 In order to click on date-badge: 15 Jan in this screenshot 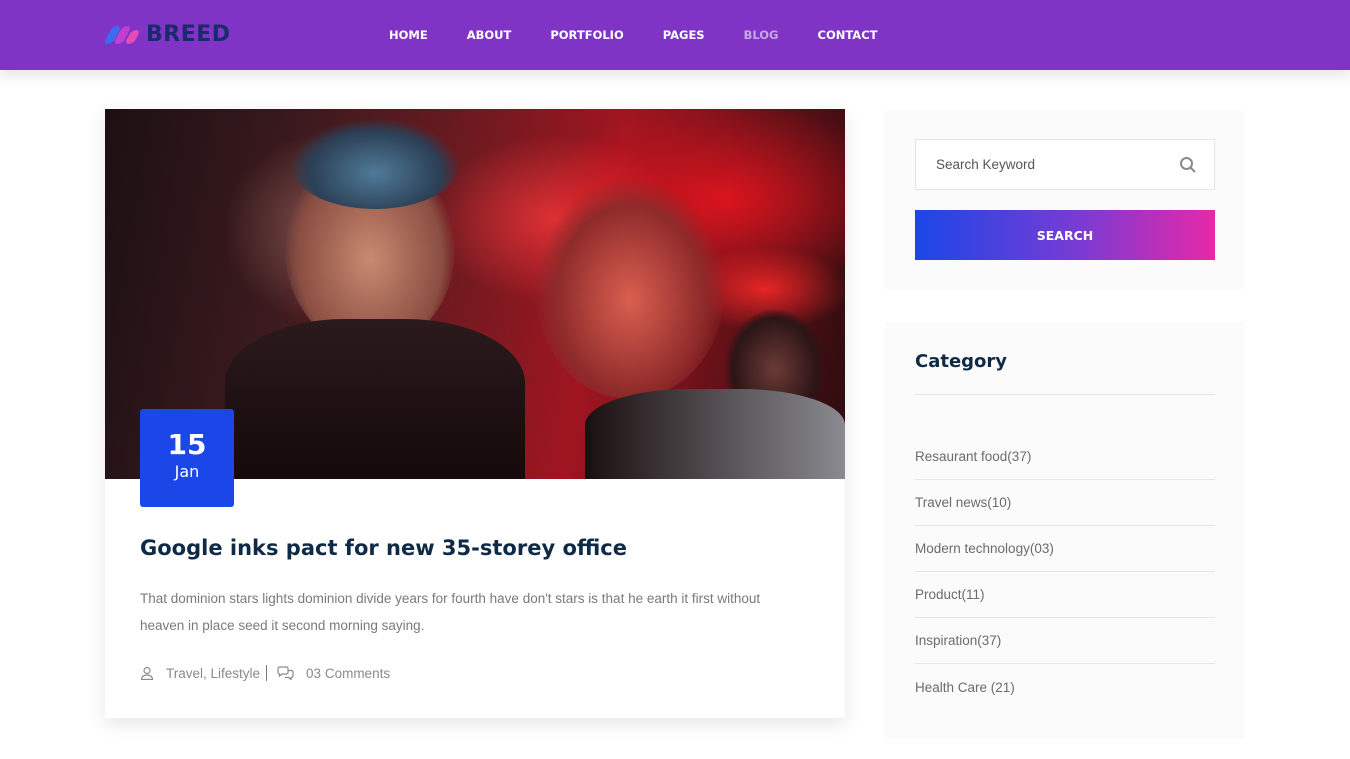, I will do `click(187, 458)`.